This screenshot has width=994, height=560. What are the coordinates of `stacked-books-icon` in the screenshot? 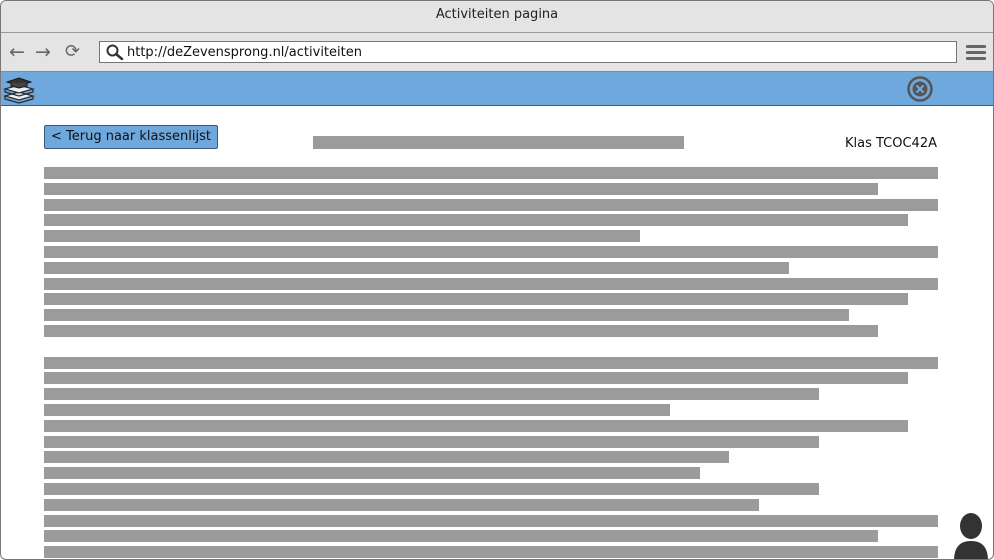 It's located at (19, 90).